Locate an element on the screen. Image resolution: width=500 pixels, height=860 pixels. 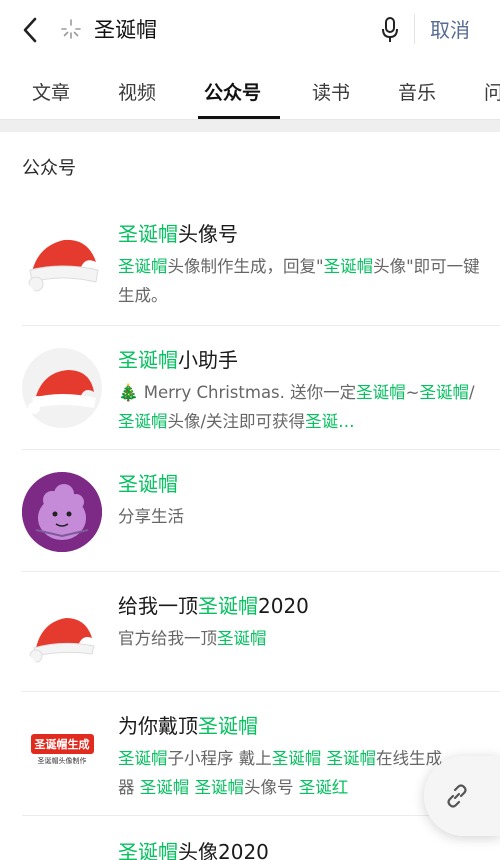
chevron-left-icon is located at coordinates (30, 30).